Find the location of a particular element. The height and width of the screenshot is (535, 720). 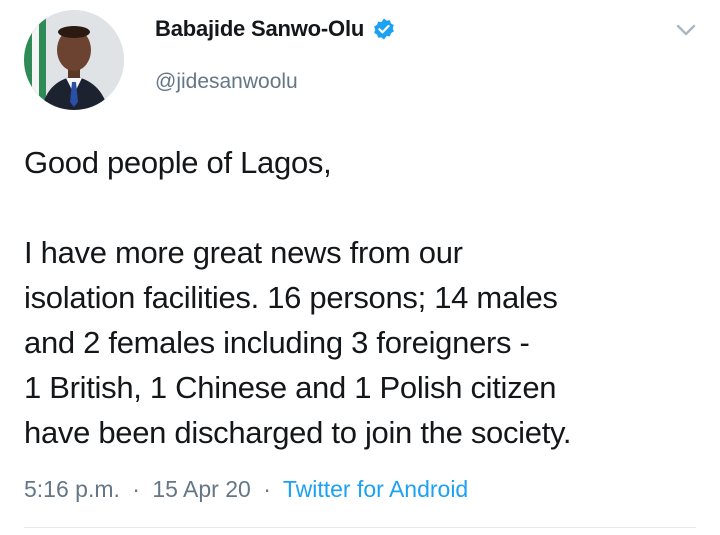

tweet-time: 5:16 p.m. is located at coordinates (72, 489).